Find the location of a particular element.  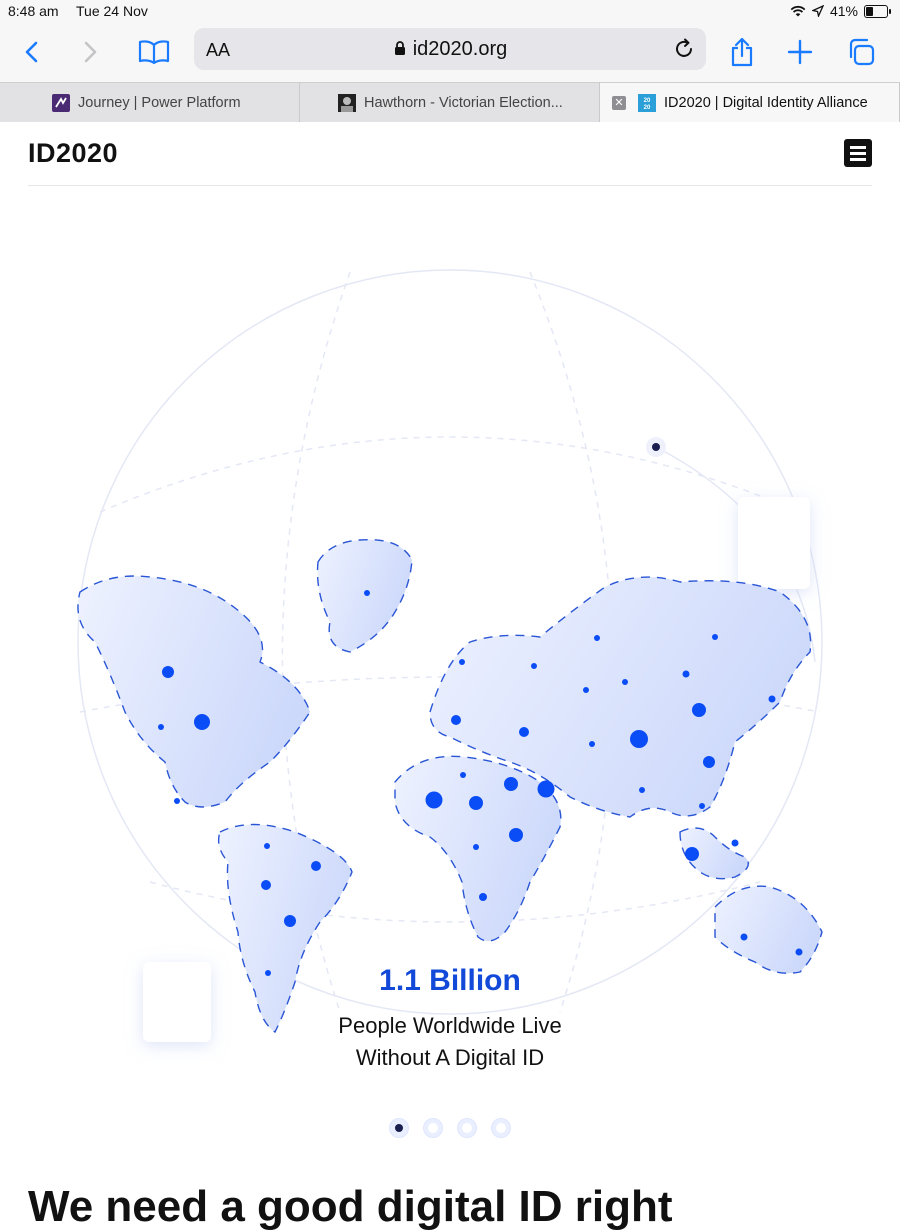

north-america is located at coordinates (194, 691).